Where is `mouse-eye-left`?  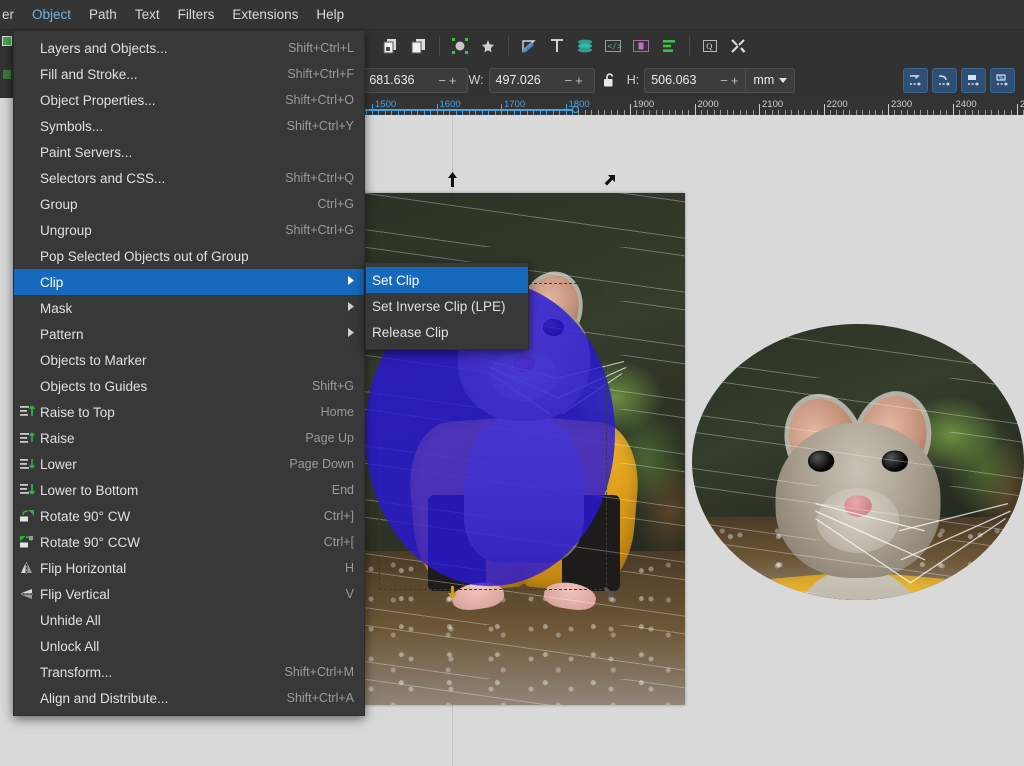 mouse-eye-left is located at coordinates (821, 461).